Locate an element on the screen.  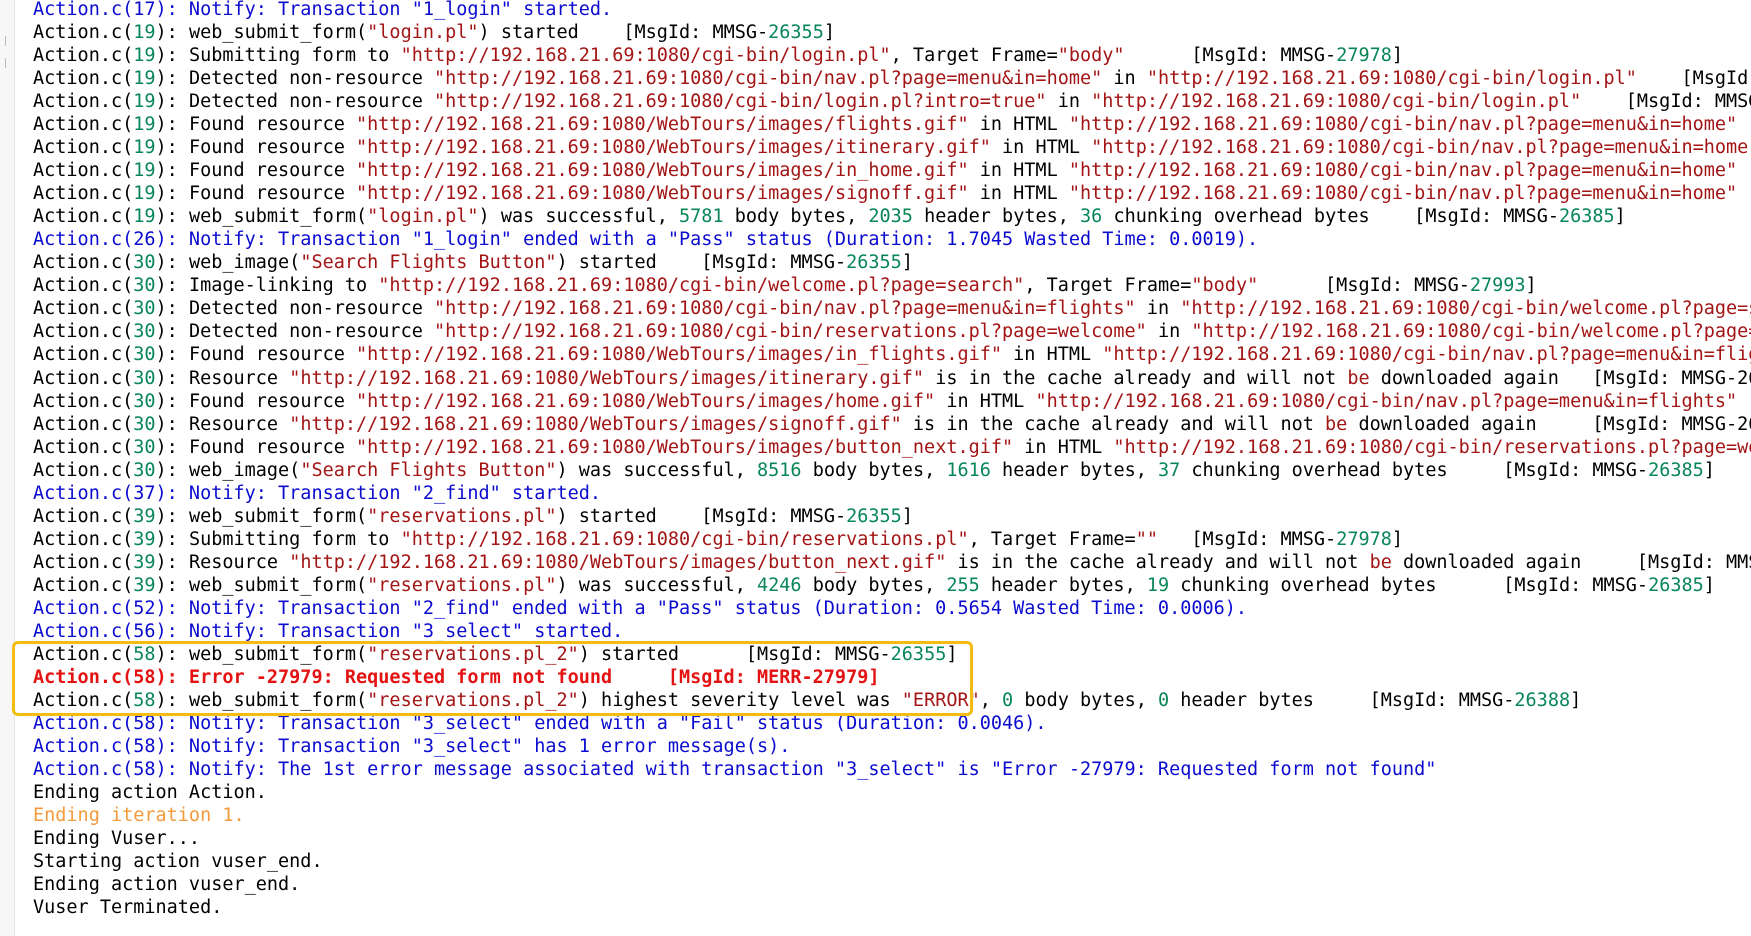
log-segment: "" is located at coordinates (1146, 539).